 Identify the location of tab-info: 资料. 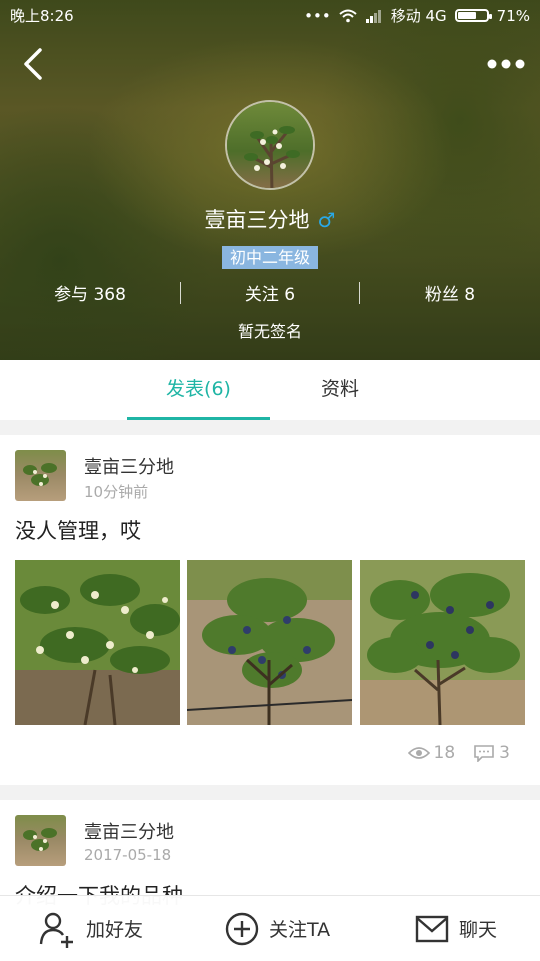
(340, 390).